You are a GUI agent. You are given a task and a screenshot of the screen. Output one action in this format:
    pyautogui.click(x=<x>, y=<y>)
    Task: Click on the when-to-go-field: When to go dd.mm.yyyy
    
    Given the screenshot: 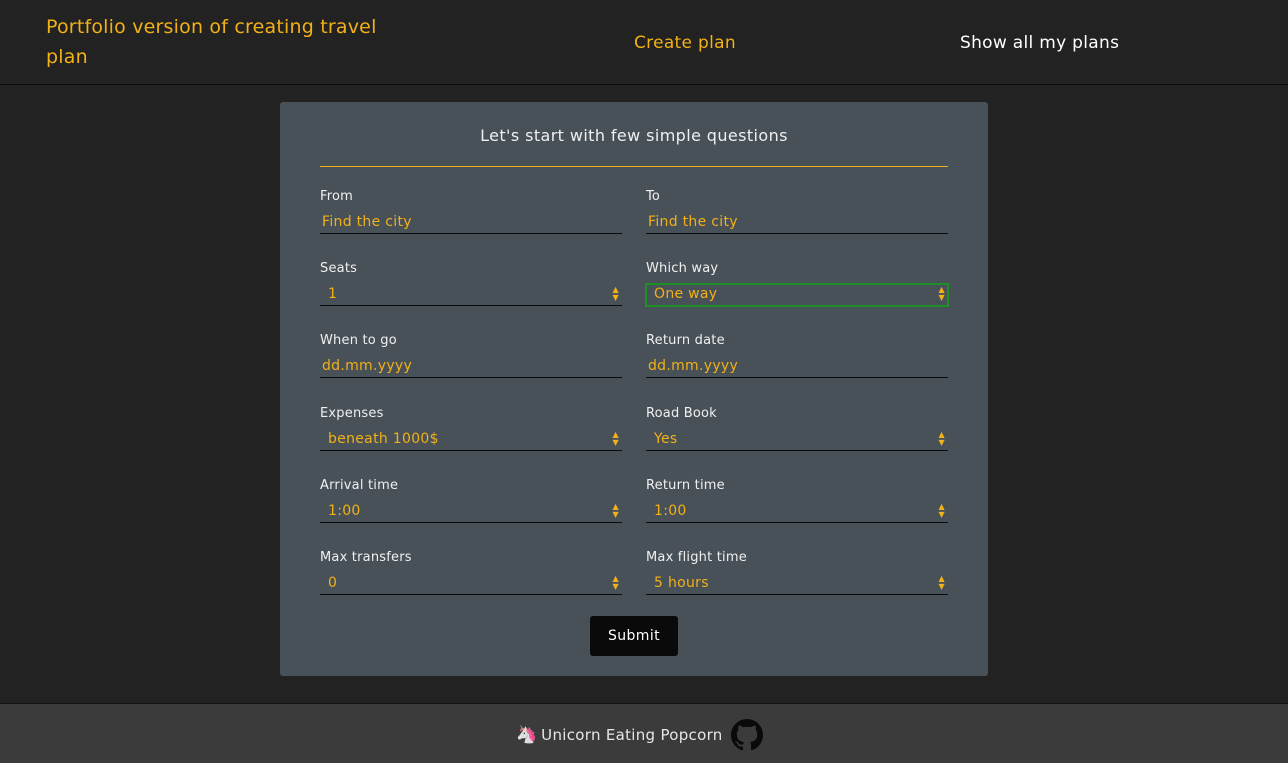 What is the action you would take?
    pyautogui.click(x=471, y=355)
    